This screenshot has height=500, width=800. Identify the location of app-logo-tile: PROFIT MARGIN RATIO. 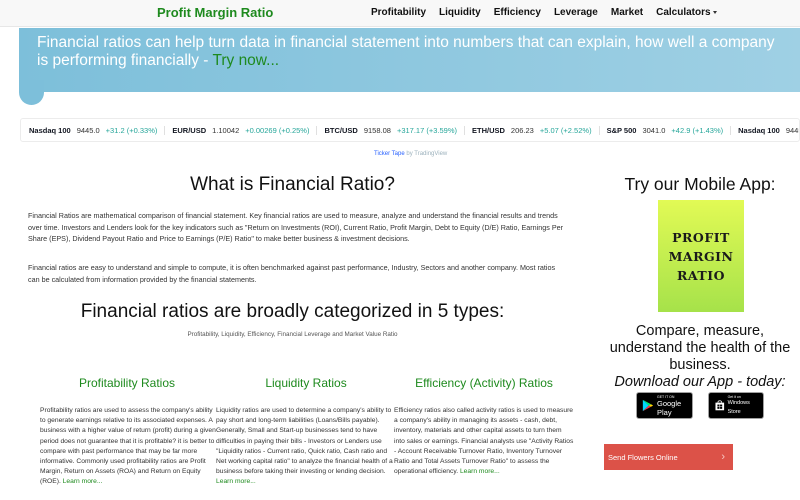
(701, 256).